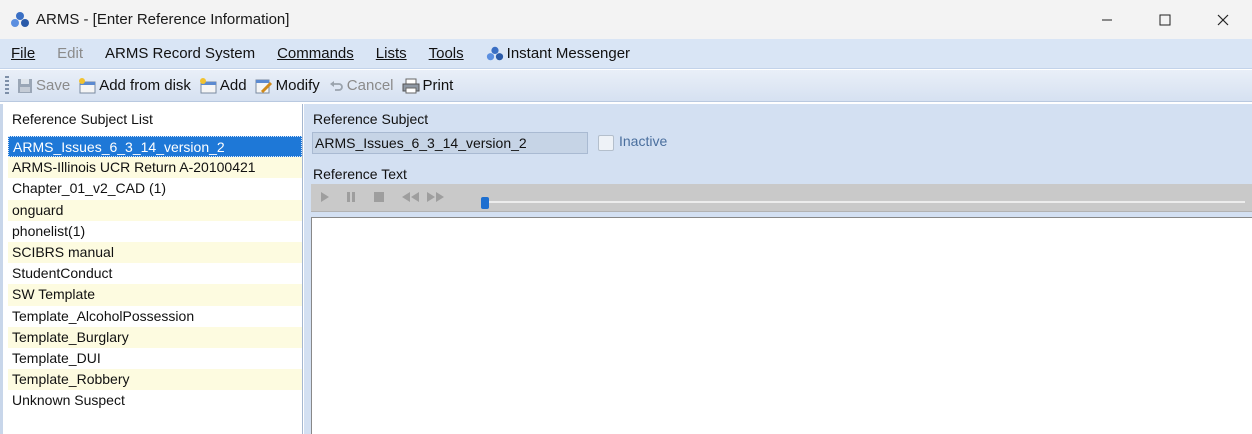 The height and width of the screenshot is (434, 1252). I want to click on reference-text-label: Reference Text, so click(360, 174).